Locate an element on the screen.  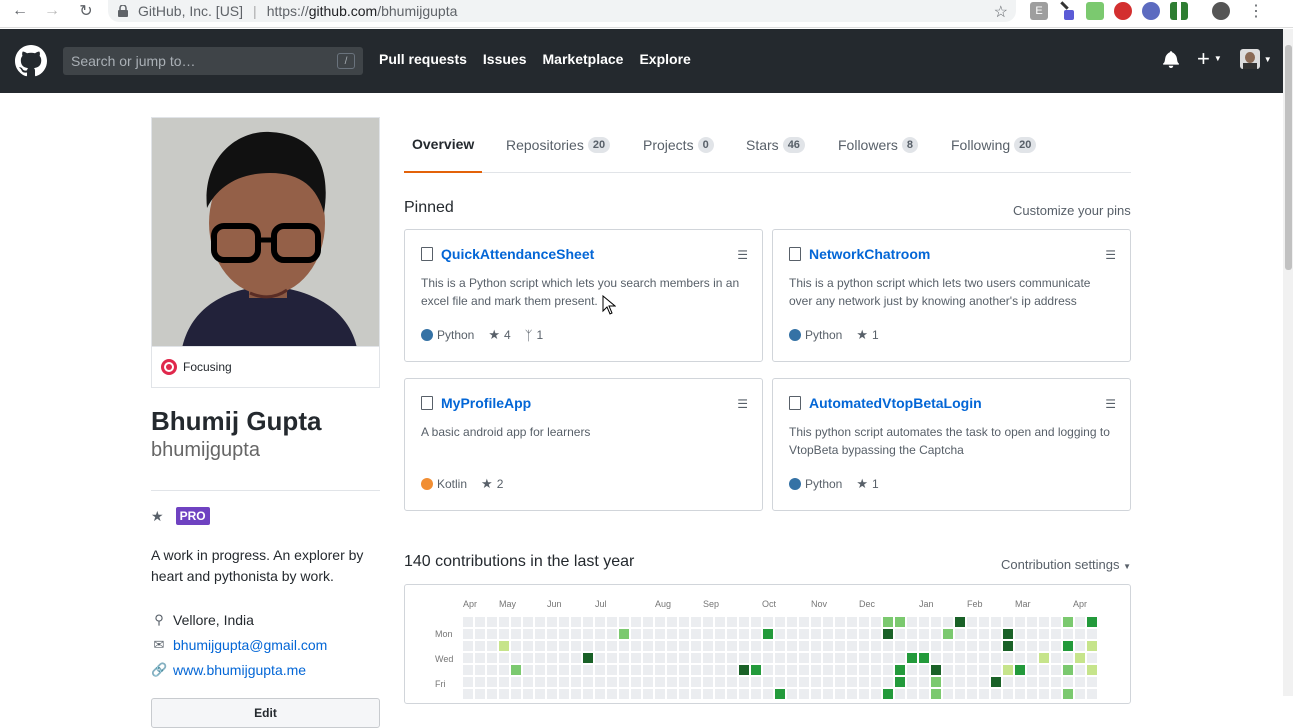
repo-forks-link: ᛉ1 is located at coordinates (534, 335).